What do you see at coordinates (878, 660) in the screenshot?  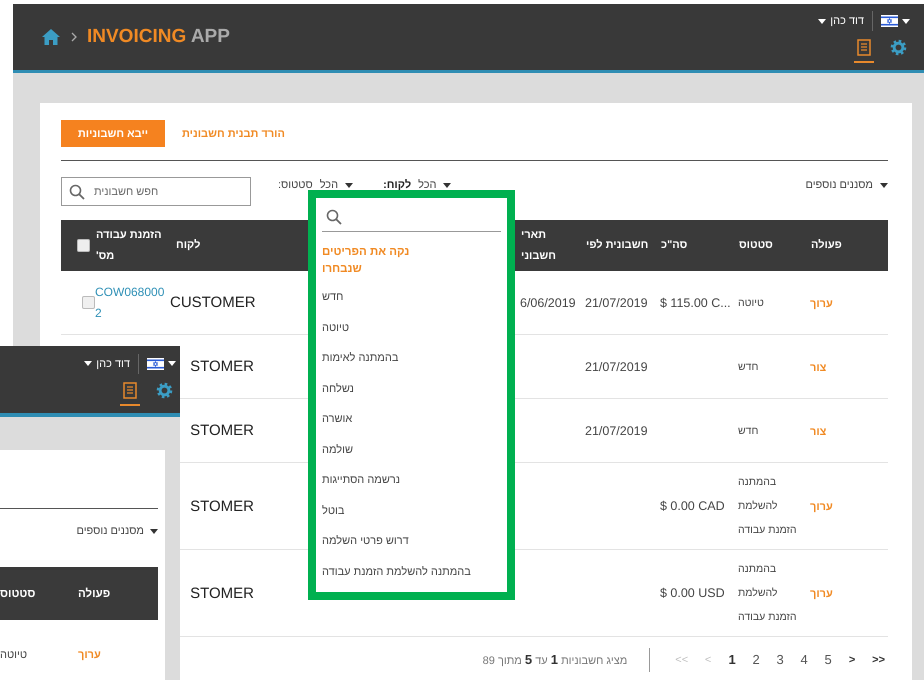 I see `page-nav-button: >>` at bounding box center [878, 660].